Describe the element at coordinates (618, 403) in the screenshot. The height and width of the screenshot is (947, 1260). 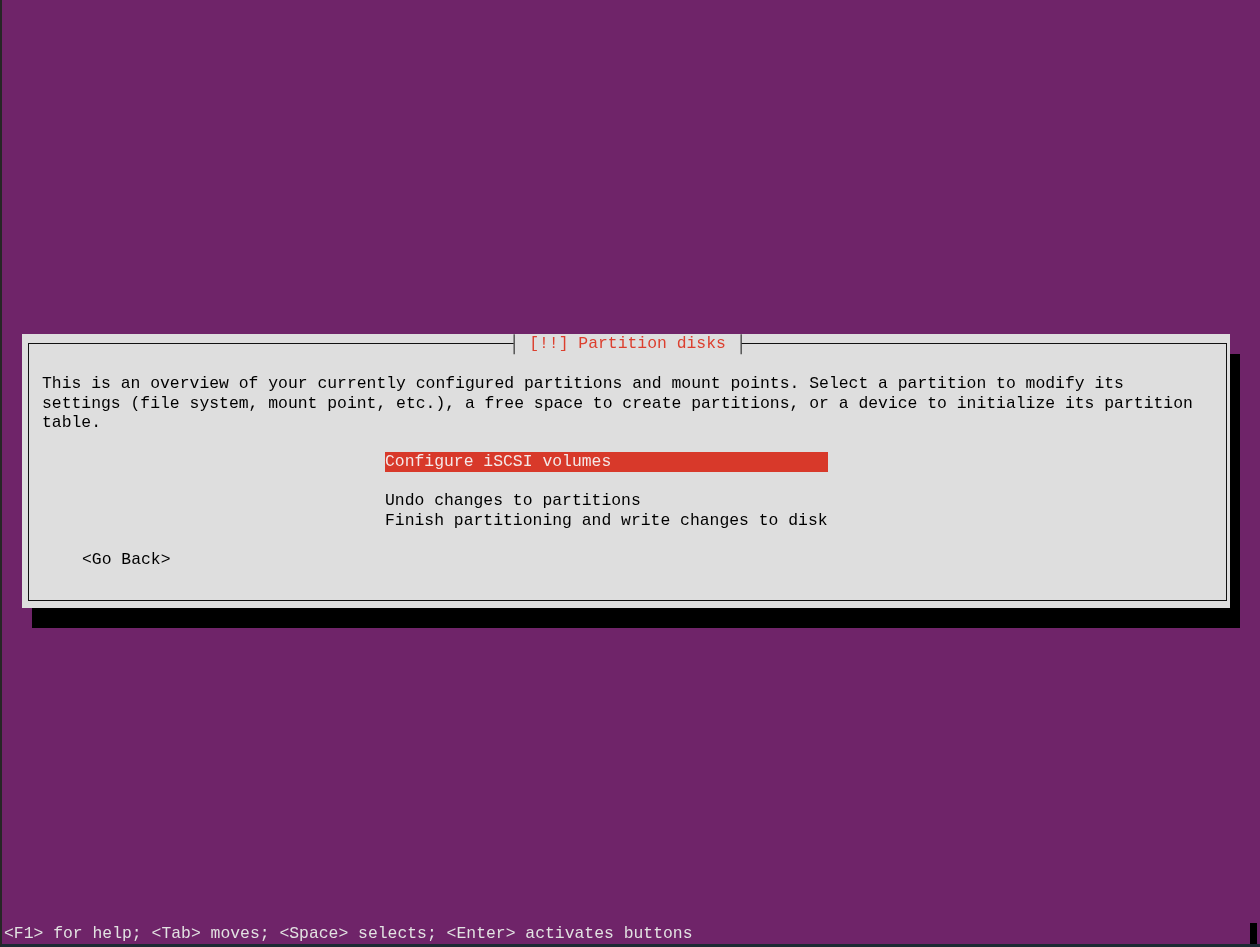
I see `description-text: This is an overview of your currently configured partitions and mount points. Select a partition to modify its settings (file system, mount point, etc.), a free space to create partitions, or a device to initialize its partition table.` at that location.